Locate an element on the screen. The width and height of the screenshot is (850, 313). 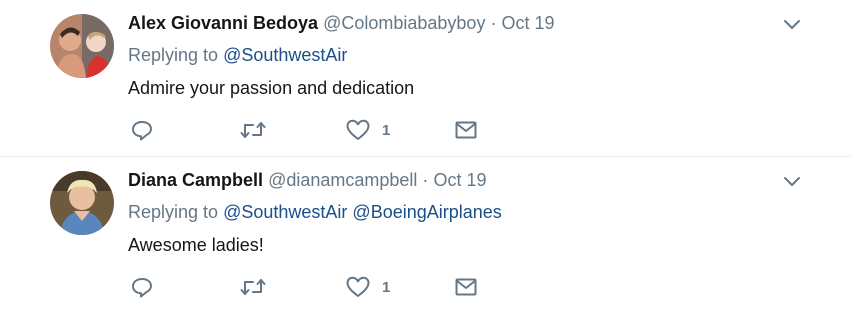
author-name: Alex Giovanni Bedoya is located at coordinates (223, 23).